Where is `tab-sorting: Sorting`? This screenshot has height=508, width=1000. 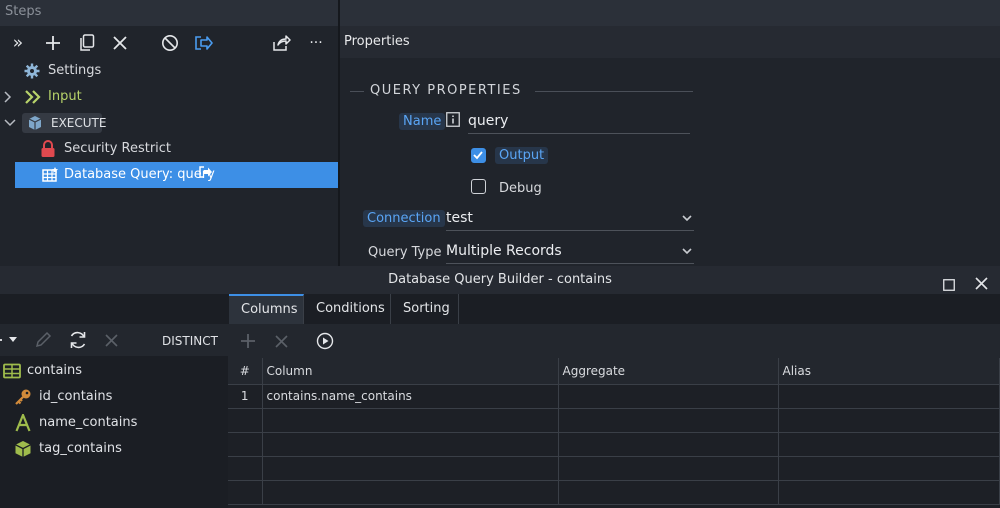
tab-sorting: Sorting is located at coordinates (425, 309).